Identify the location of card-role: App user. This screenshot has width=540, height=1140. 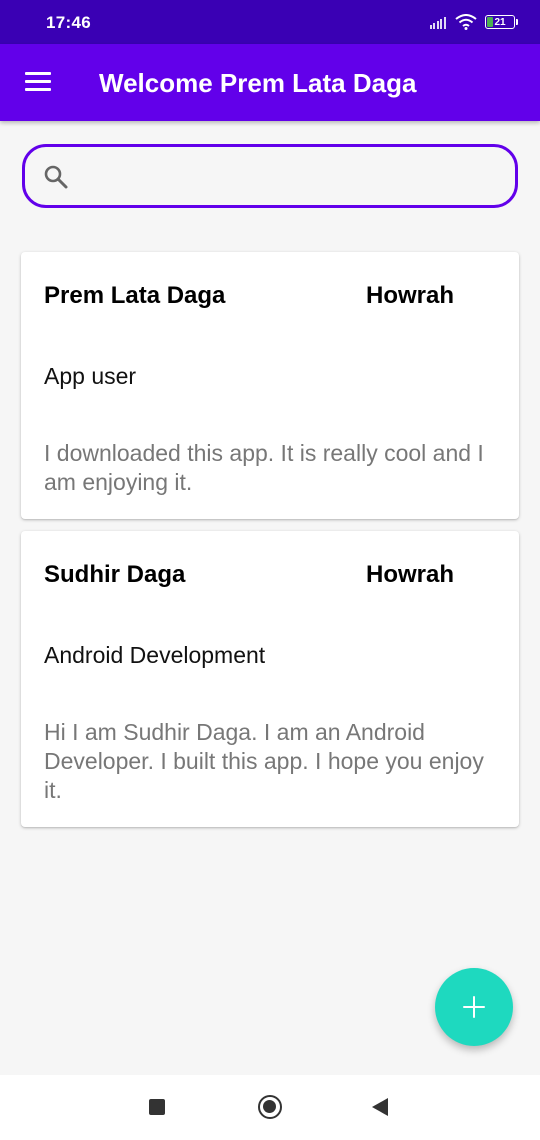
(90, 376).